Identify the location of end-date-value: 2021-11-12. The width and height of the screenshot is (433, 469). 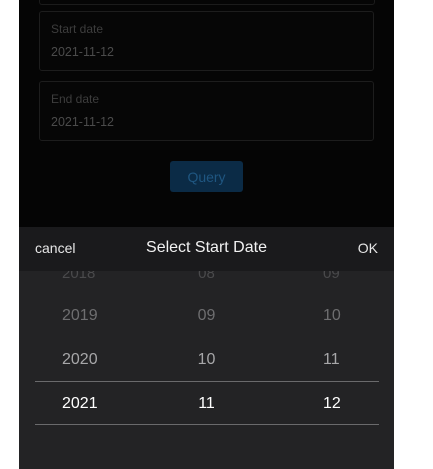
(83, 122).